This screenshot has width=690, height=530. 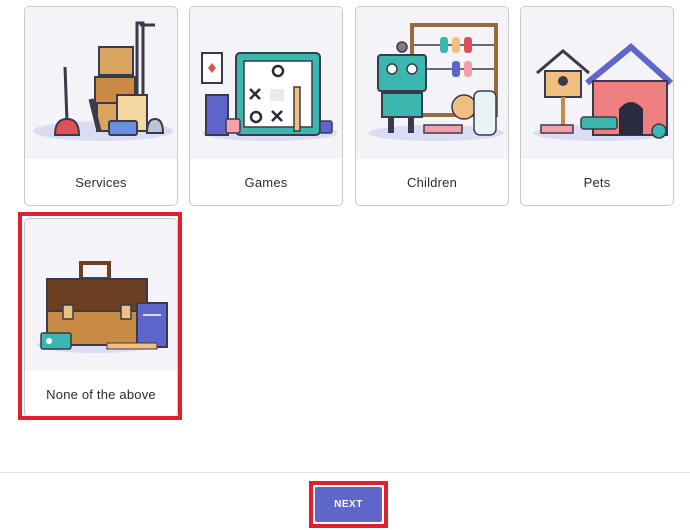 What do you see at coordinates (597, 182) in the screenshot?
I see `option-label: Pets` at bounding box center [597, 182].